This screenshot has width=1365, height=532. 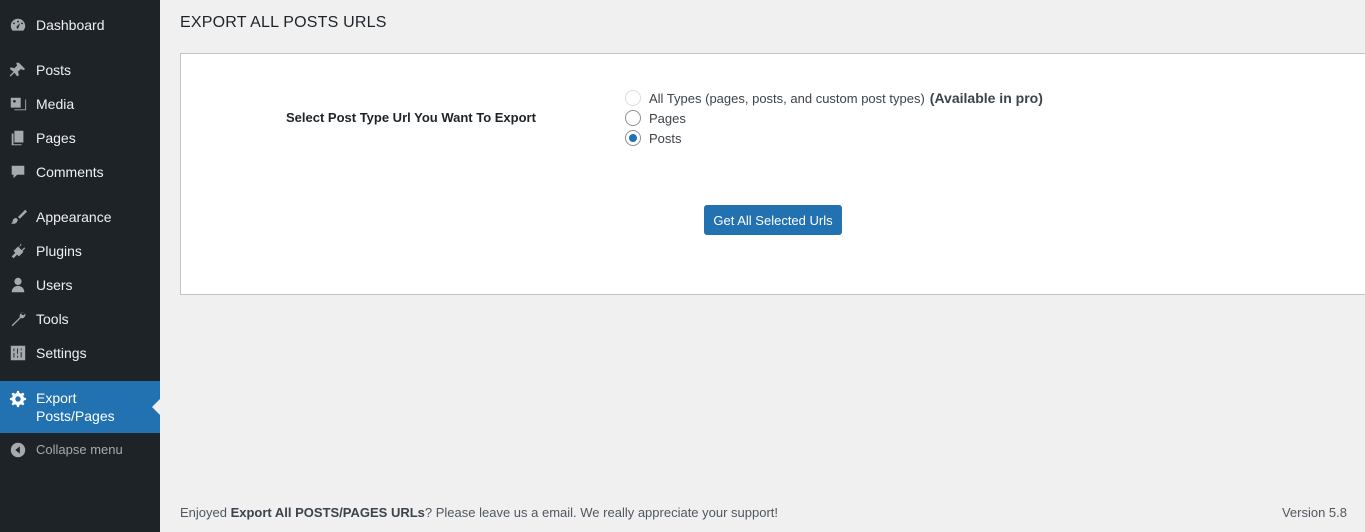 What do you see at coordinates (283, 22) in the screenshot?
I see `page-title: EXPORT ALL POSTS URLS` at bounding box center [283, 22].